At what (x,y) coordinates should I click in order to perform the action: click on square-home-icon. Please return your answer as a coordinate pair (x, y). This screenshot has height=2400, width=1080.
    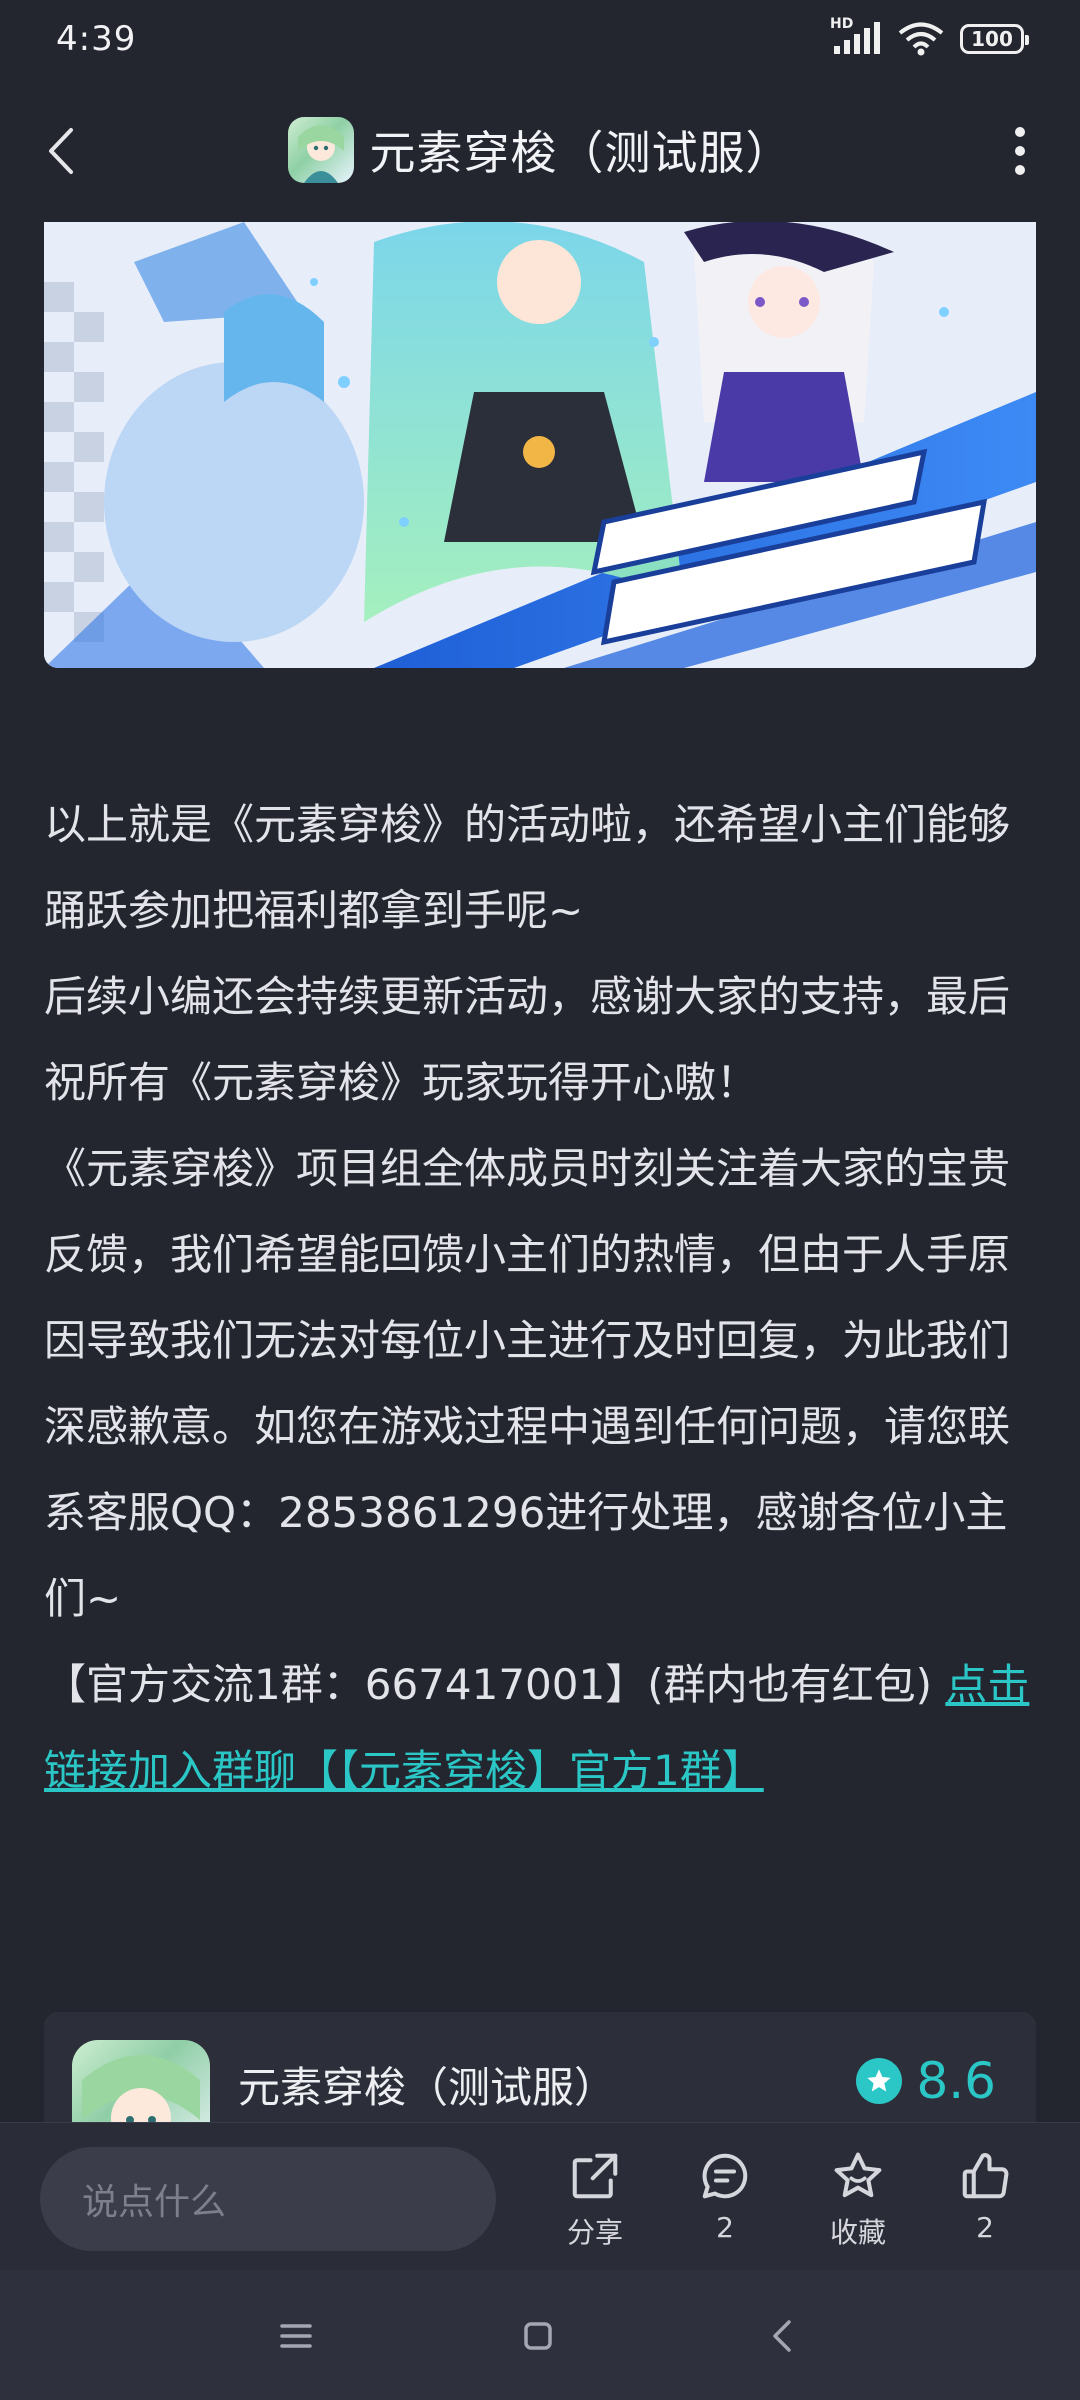
    Looking at the image, I should click on (538, 2336).